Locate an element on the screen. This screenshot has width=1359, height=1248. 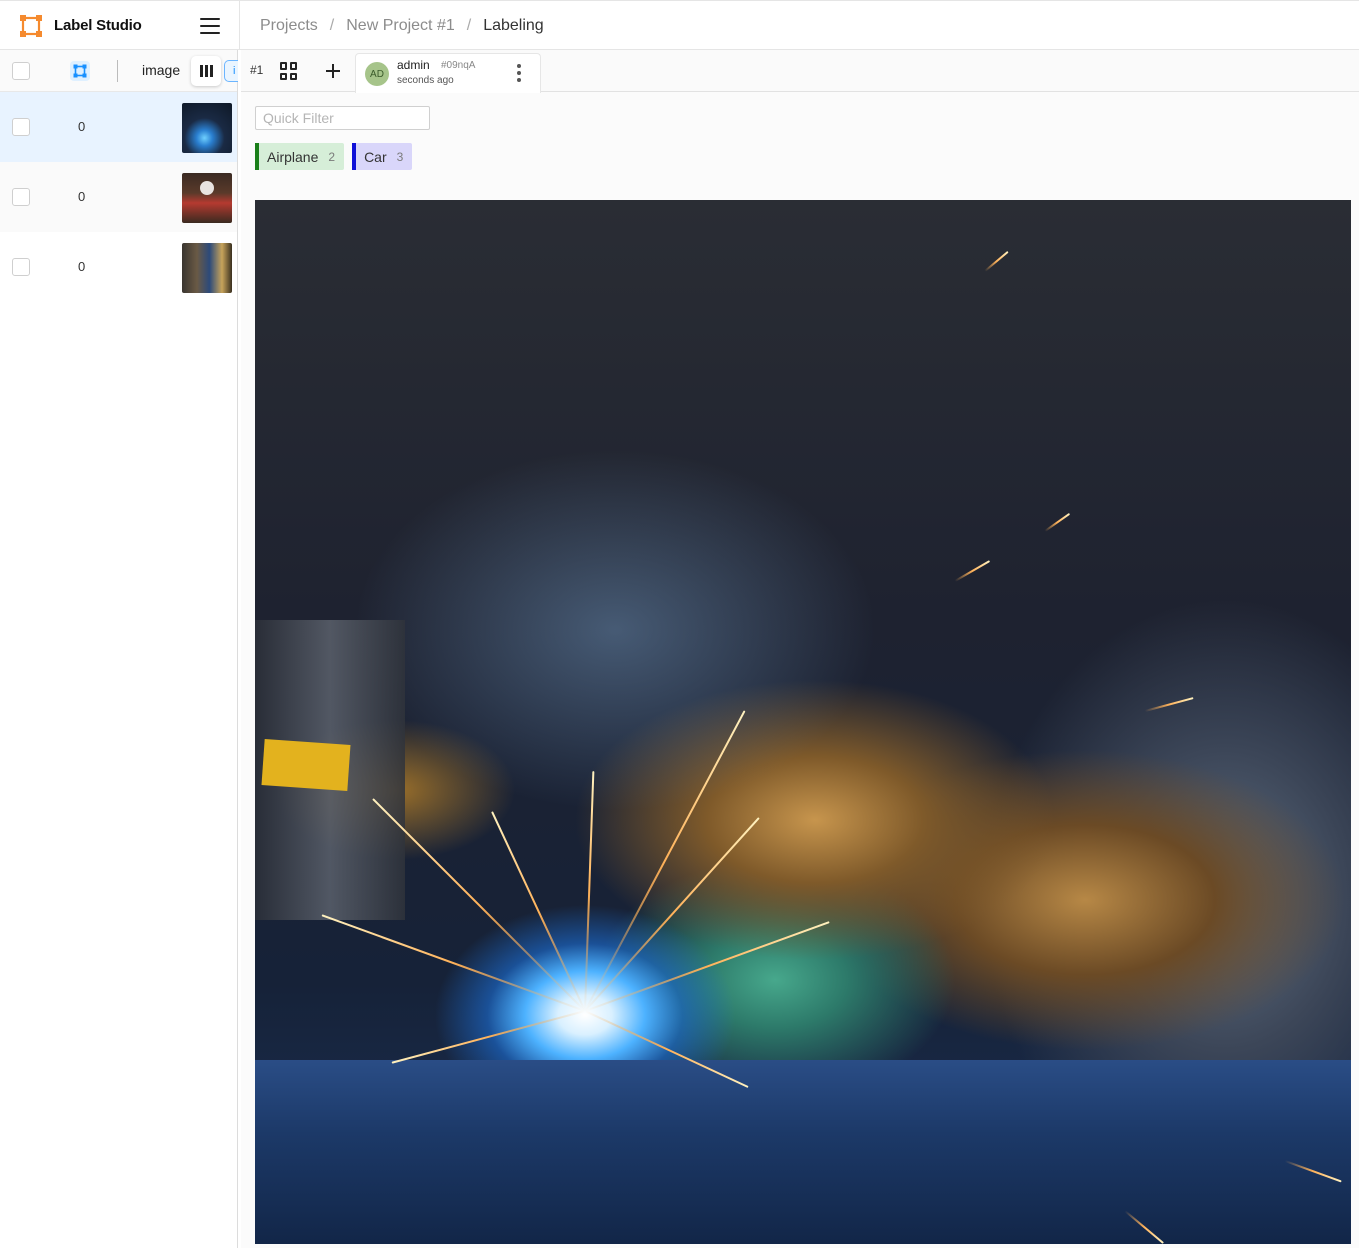
label-name: Airplane is located at coordinates (293, 156).